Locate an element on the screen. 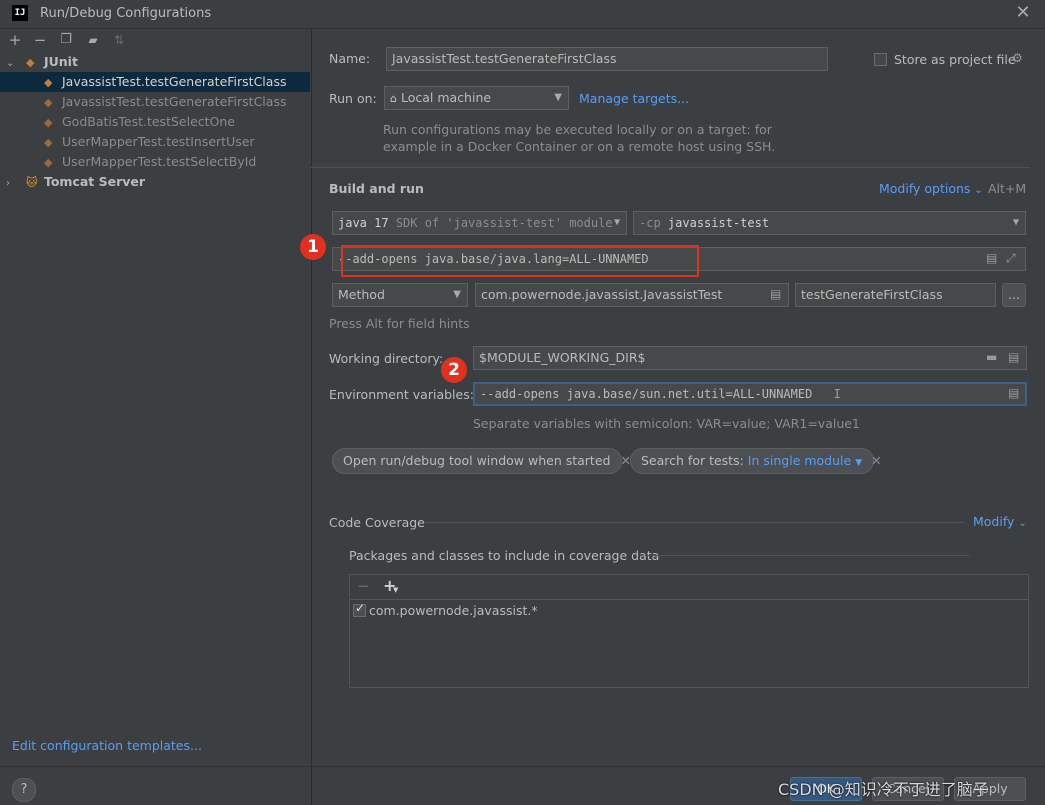  folder-add-icon: ▰ is located at coordinates (93, 40).